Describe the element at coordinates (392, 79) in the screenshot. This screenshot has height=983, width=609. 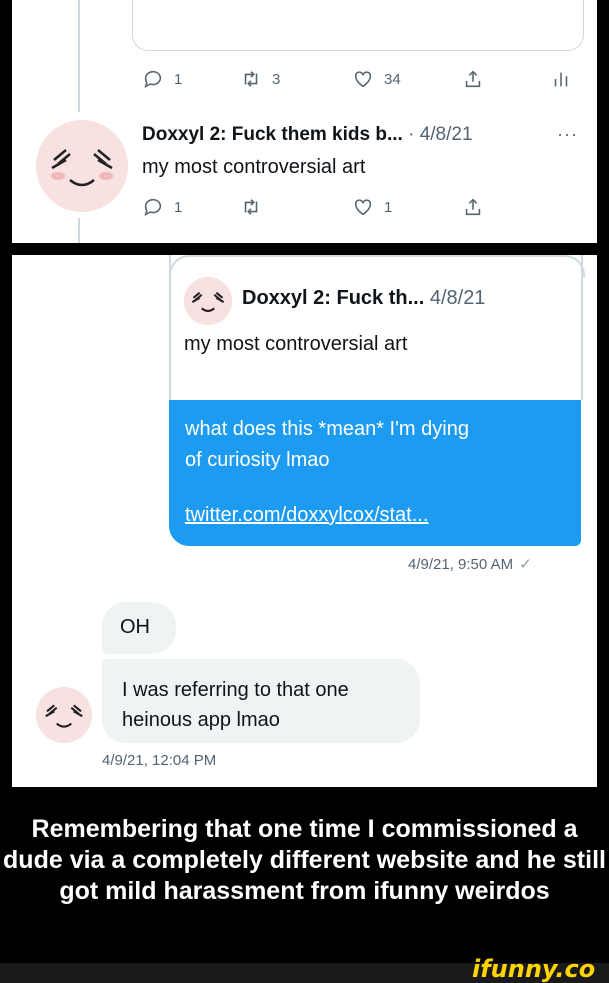
I see `like-count: 34` at that location.